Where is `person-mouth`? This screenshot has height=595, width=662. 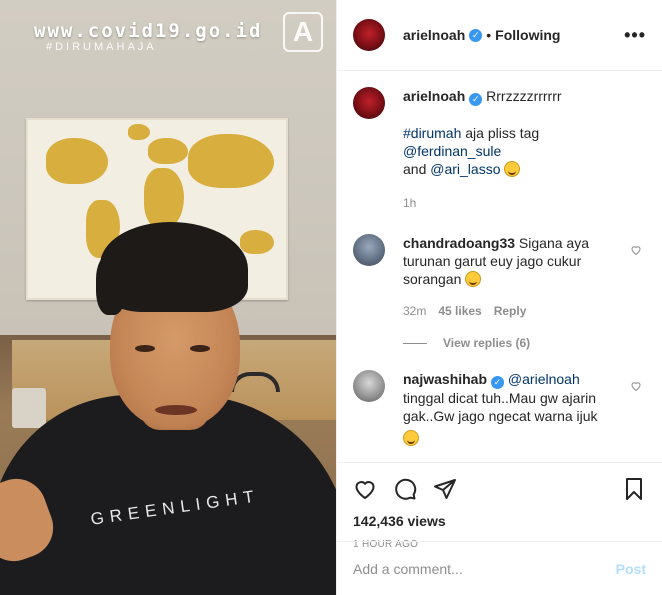 person-mouth is located at coordinates (176, 410).